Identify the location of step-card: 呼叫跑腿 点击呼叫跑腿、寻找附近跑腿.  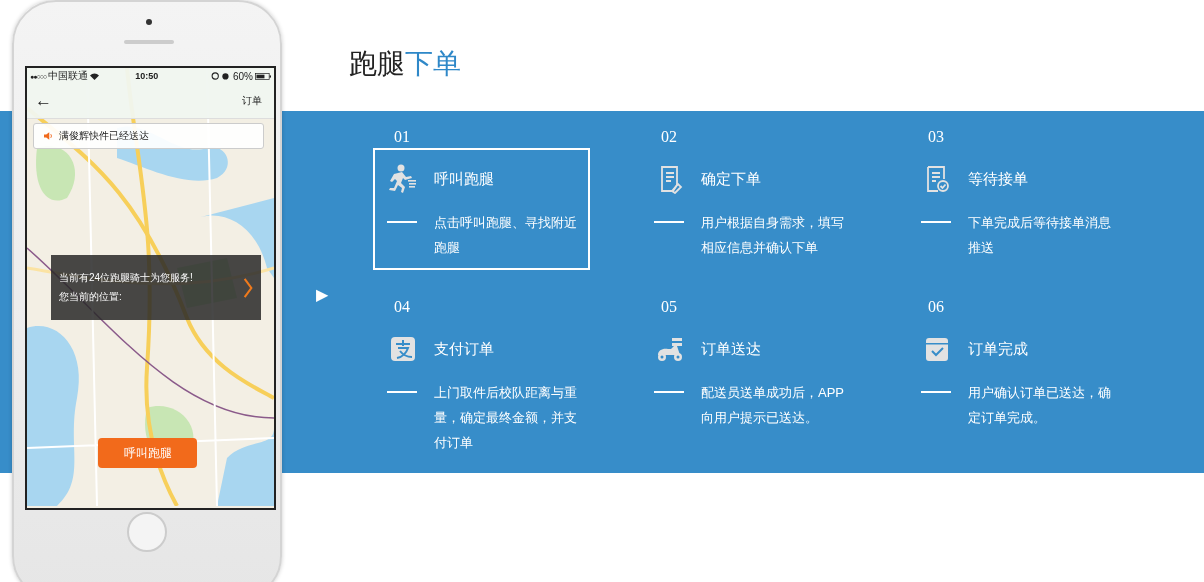
(481, 209).